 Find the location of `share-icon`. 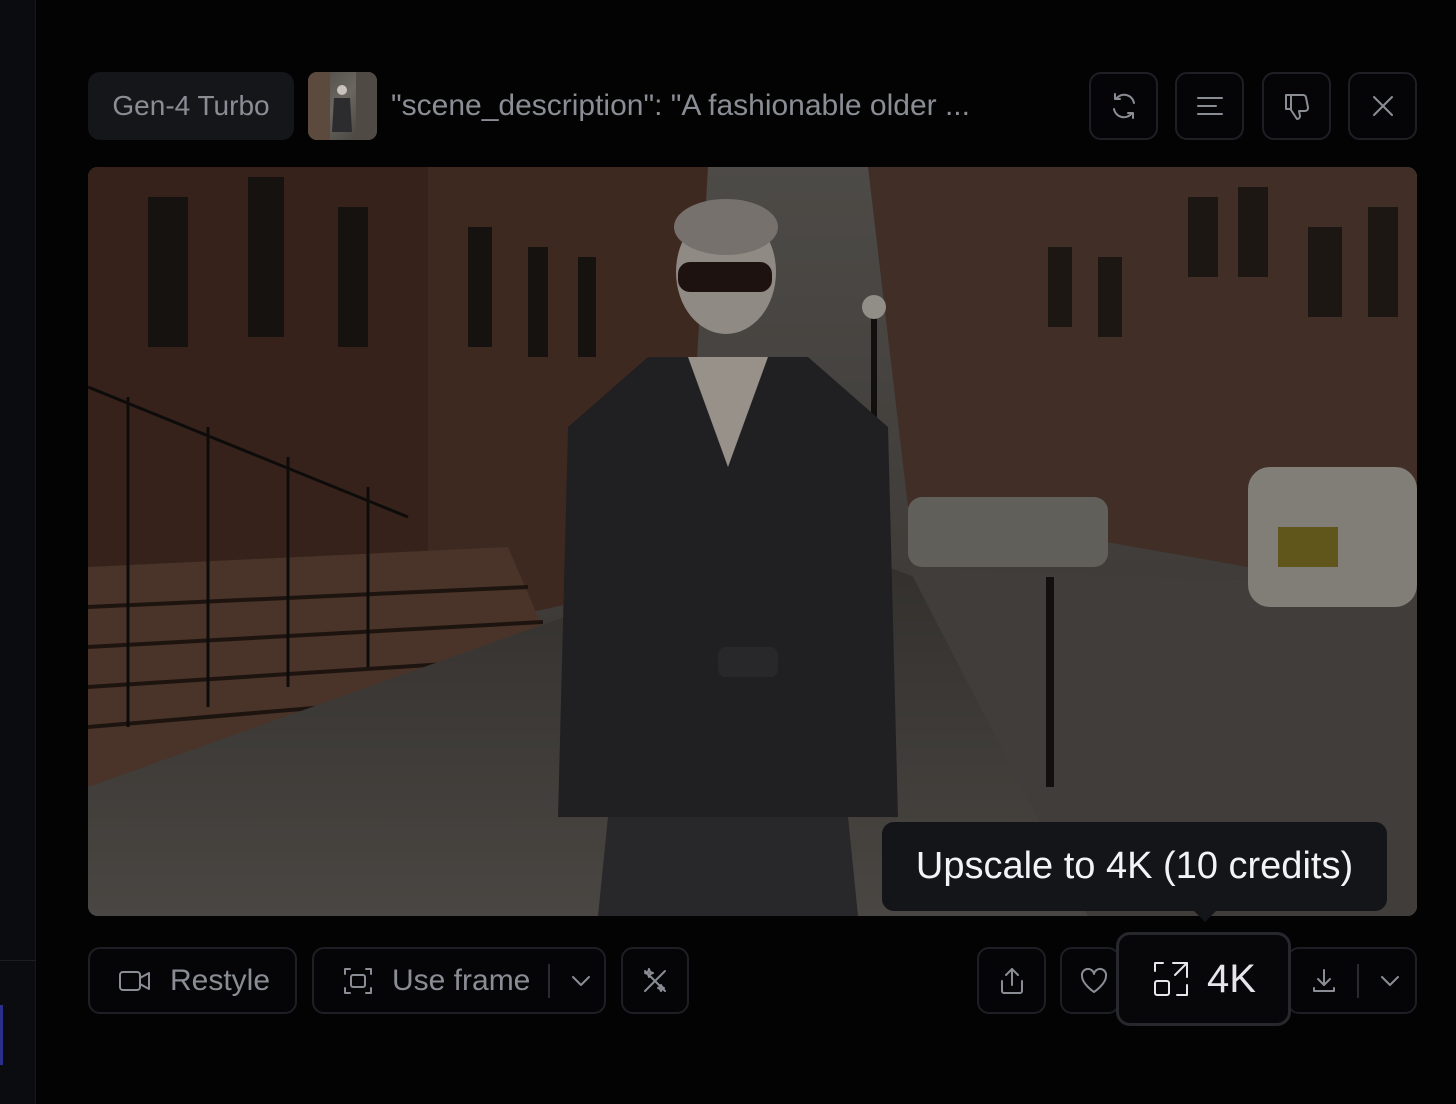

share-icon is located at coordinates (1011, 980).